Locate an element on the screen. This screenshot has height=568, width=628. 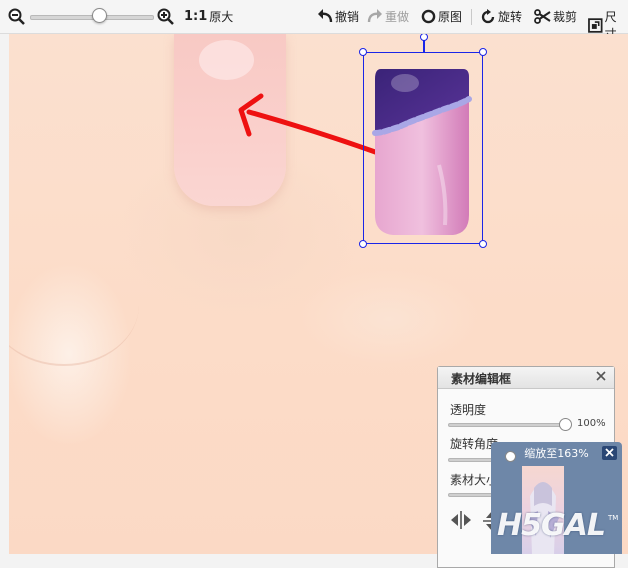
original-image-button: 原图 is located at coordinates (441, 16).